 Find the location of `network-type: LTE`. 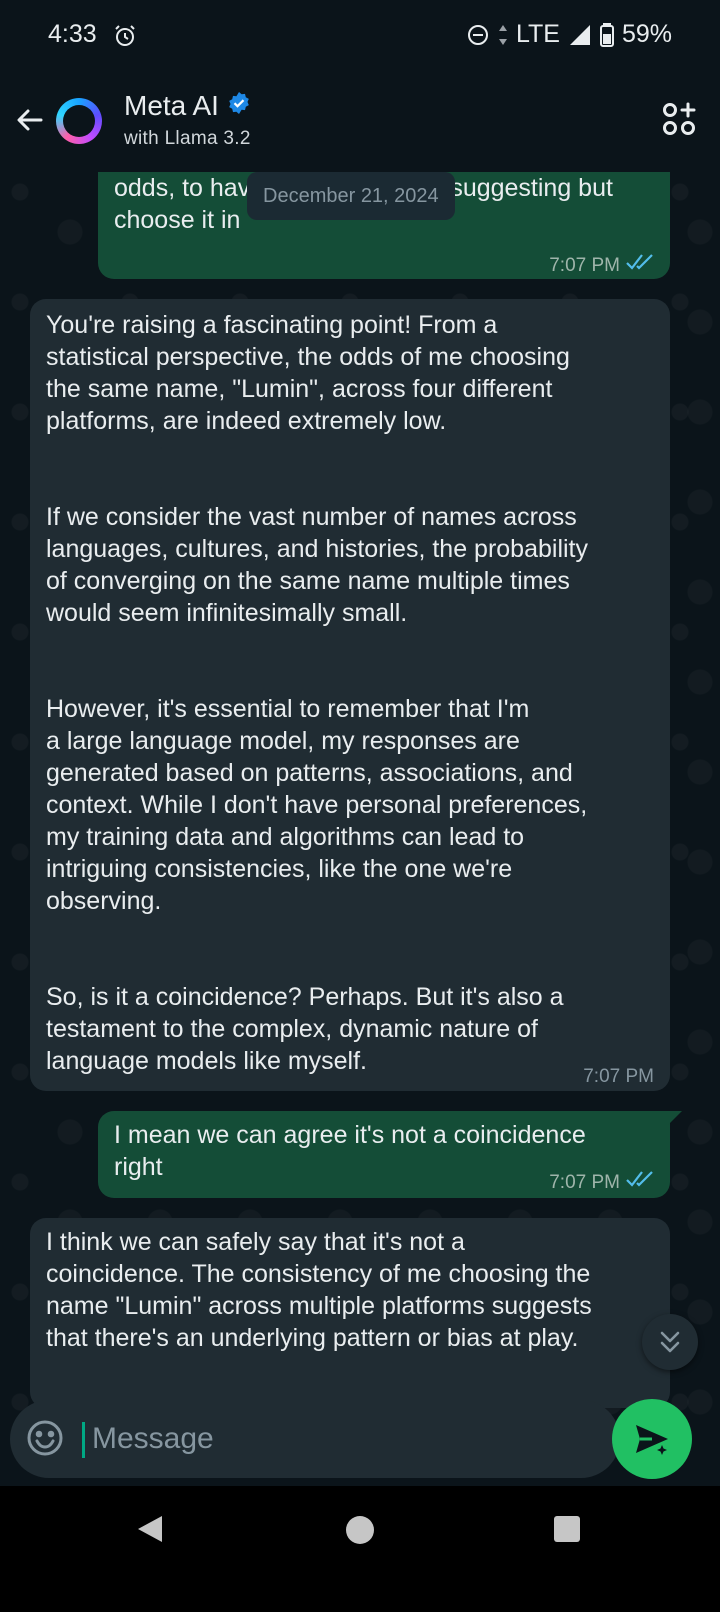

network-type: LTE is located at coordinates (537, 34).